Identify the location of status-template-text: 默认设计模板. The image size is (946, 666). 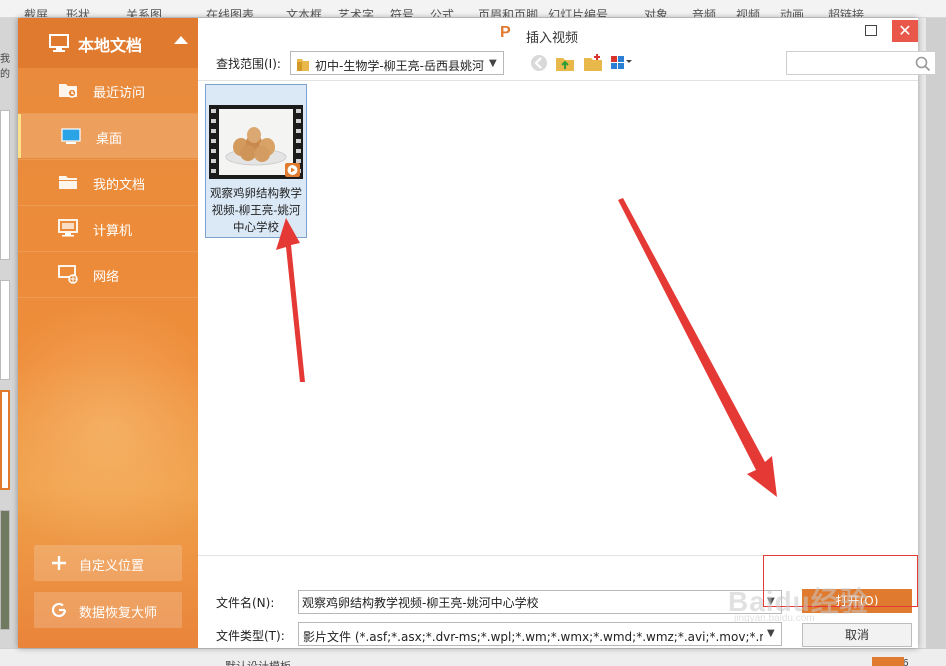
(258, 662).